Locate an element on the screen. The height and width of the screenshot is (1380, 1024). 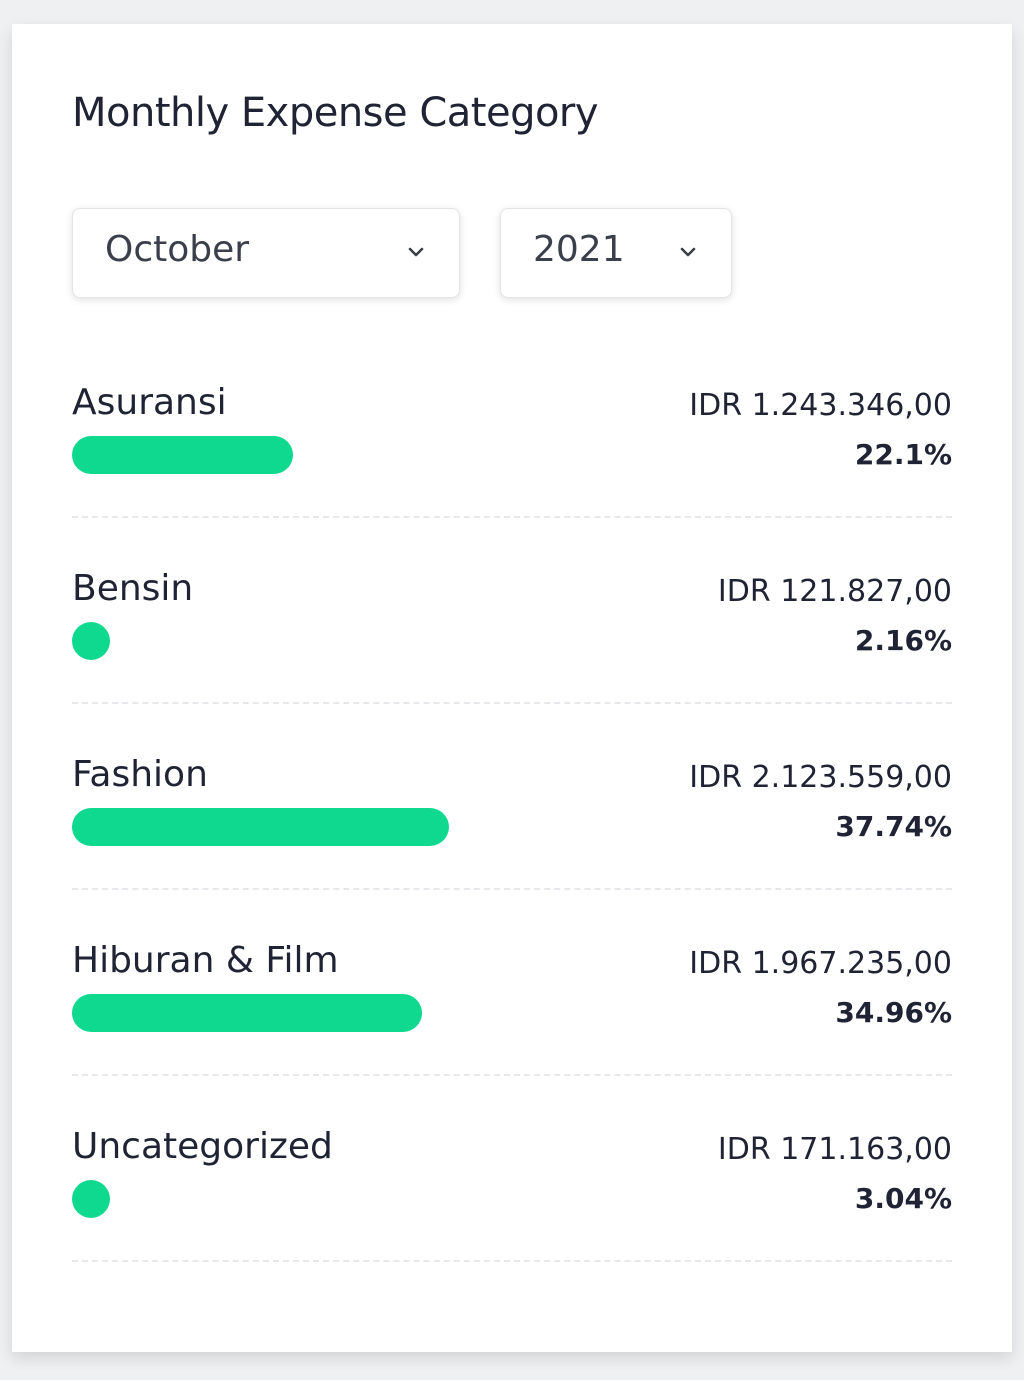
category-name: Hiburan & Film is located at coordinates (205, 960).